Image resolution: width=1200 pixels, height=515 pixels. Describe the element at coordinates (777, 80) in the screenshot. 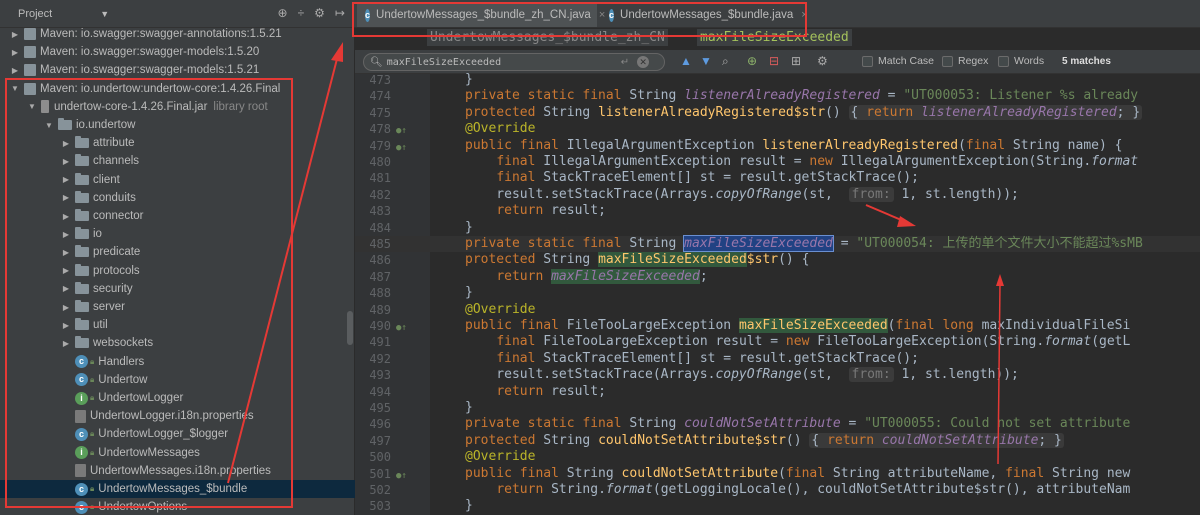

I see `code-line: 473}` at that location.